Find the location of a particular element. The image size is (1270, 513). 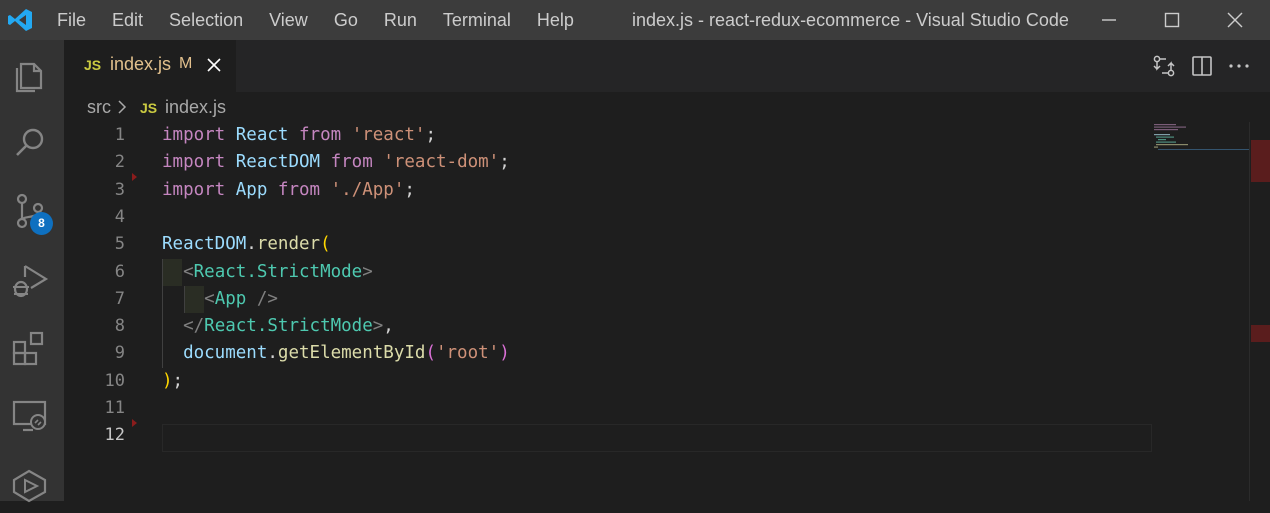

activity-remote-explorer is located at coordinates (32, 414).